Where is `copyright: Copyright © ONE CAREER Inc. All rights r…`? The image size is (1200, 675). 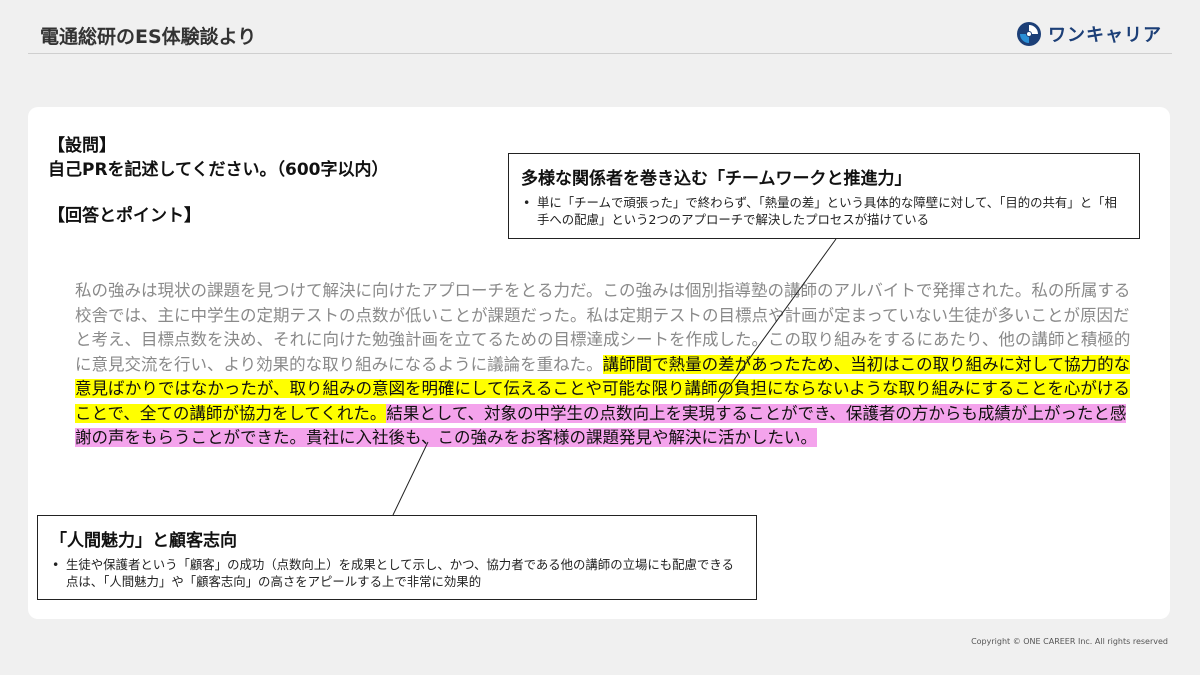 copyright: Copyright © ONE CAREER Inc. All rights r… is located at coordinates (1069, 641).